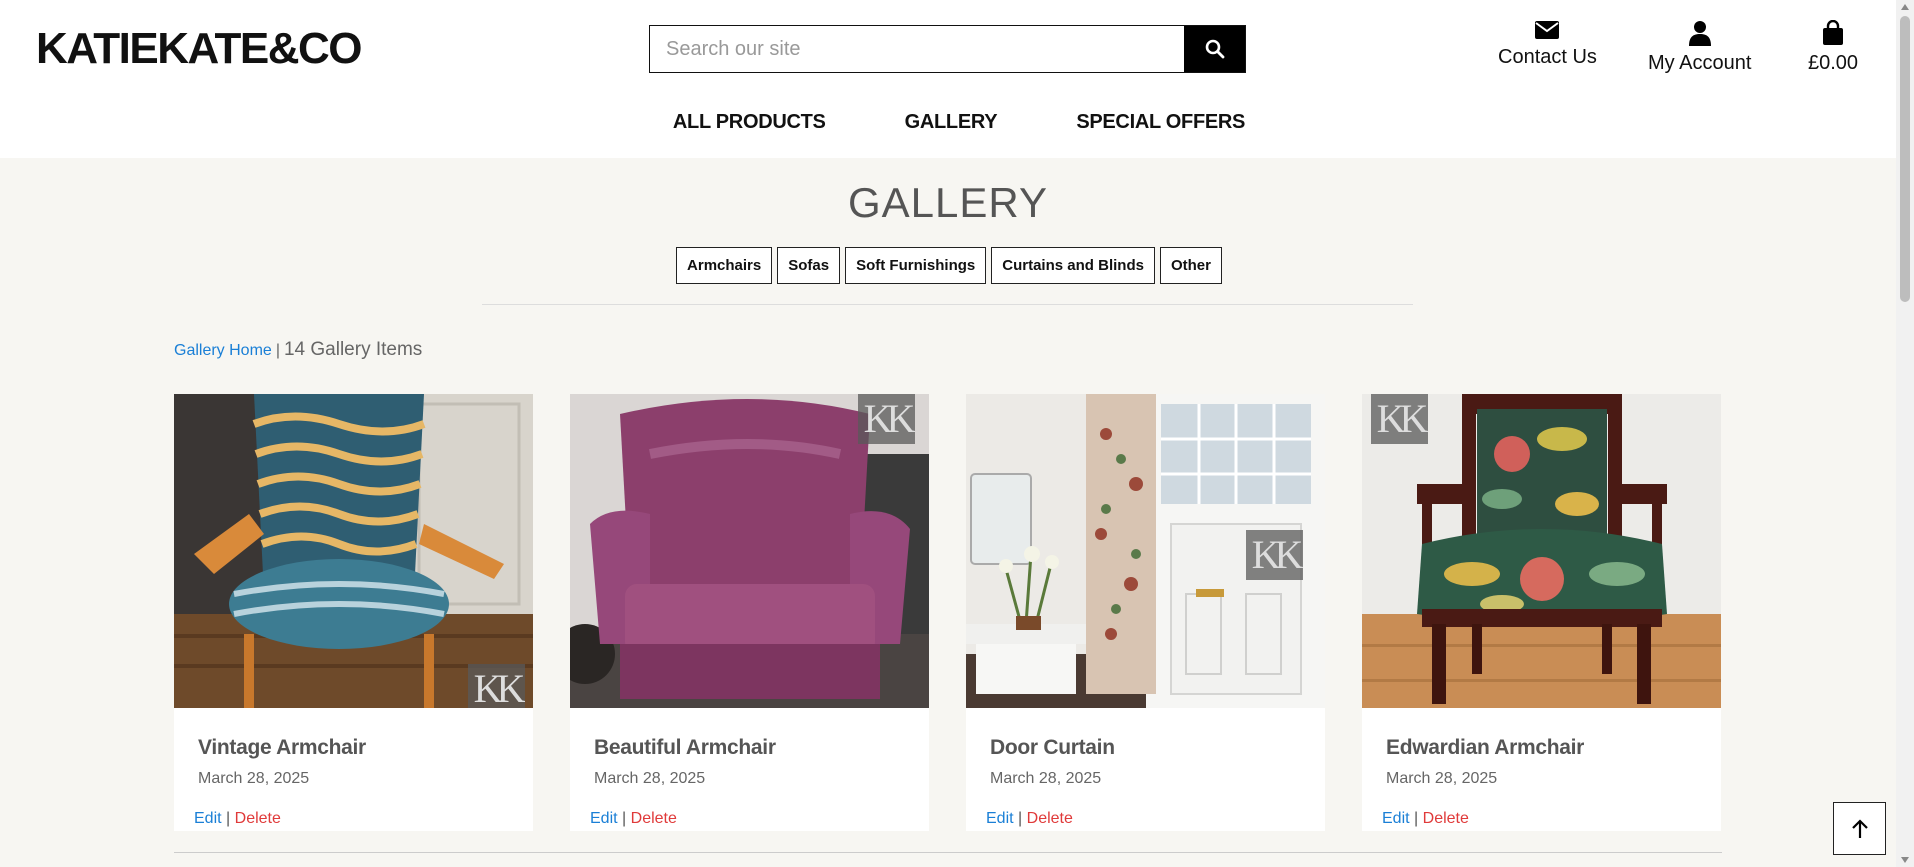 This screenshot has height=867, width=1914. I want to click on arrow-up-icon, so click(1859, 828).